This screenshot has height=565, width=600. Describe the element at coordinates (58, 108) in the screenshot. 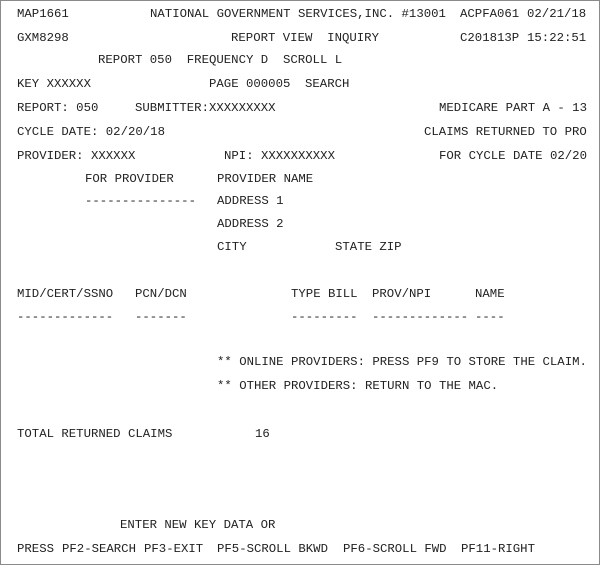

I see `report-number: REPORT: 050` at that location.